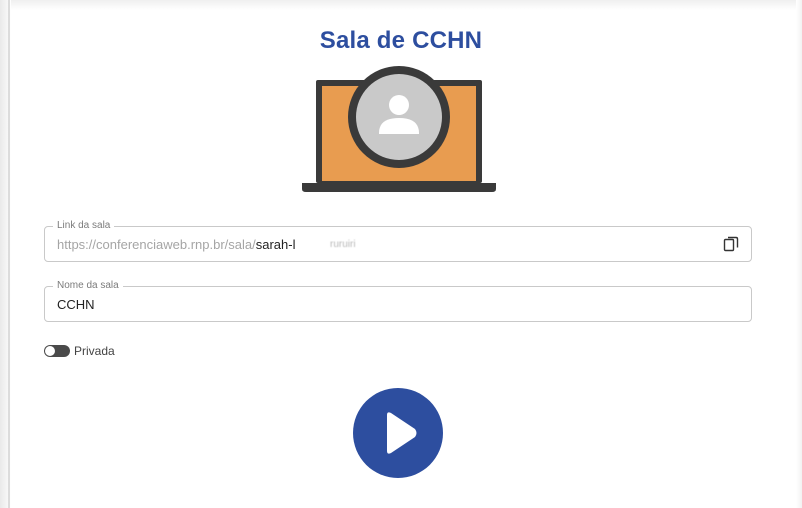 The width and height of the screenshot is (802, 508). I want to click on private-toggle-knob, so click(50, 351).